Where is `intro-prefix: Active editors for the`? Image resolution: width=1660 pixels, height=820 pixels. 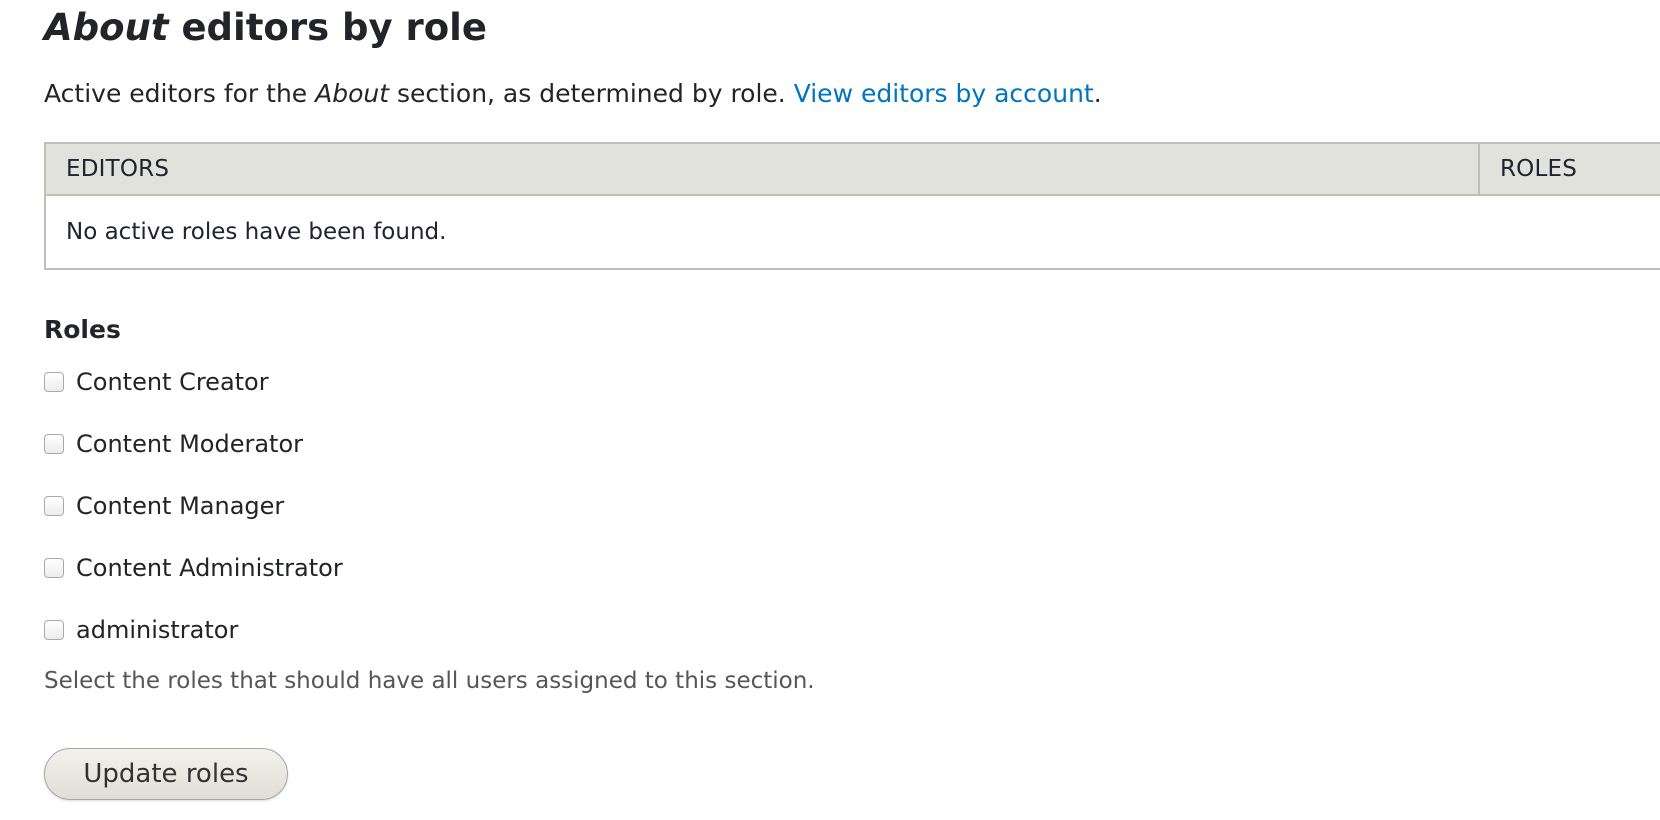 intro-prefix: Active editors for the is located at coordinates (180, 93).